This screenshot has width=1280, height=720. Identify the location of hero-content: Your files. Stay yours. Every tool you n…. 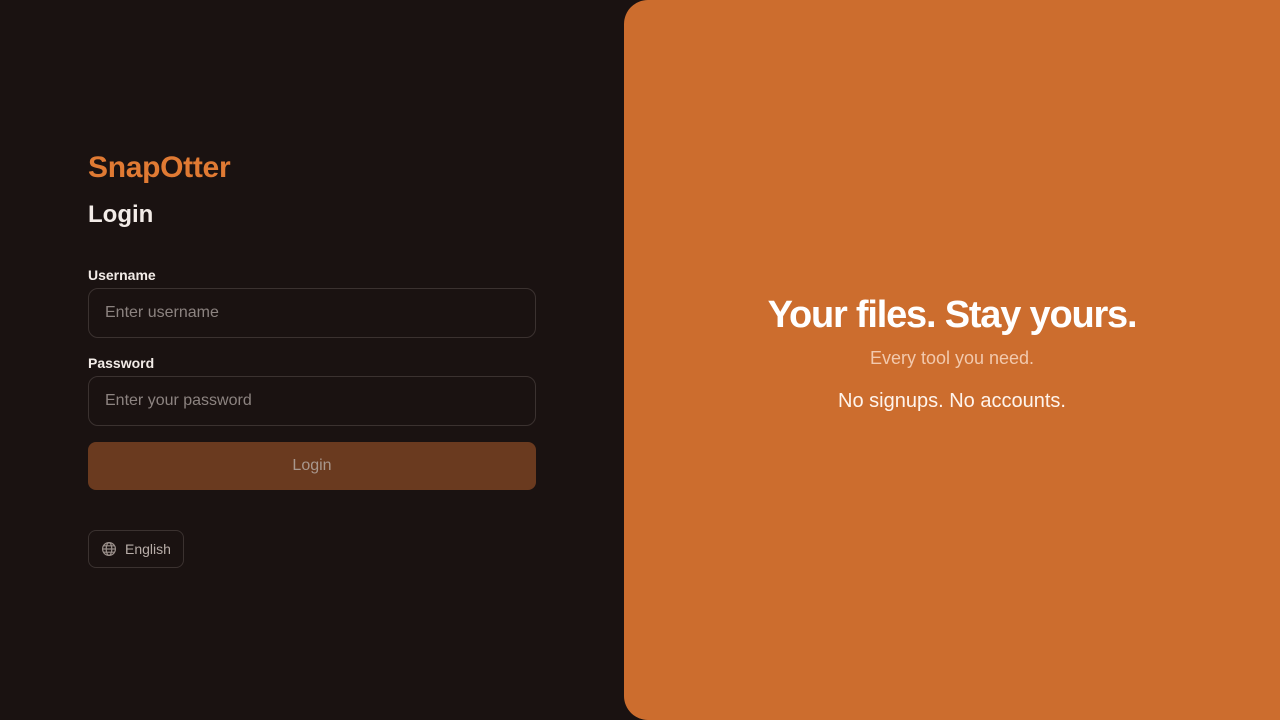
(952, 353).